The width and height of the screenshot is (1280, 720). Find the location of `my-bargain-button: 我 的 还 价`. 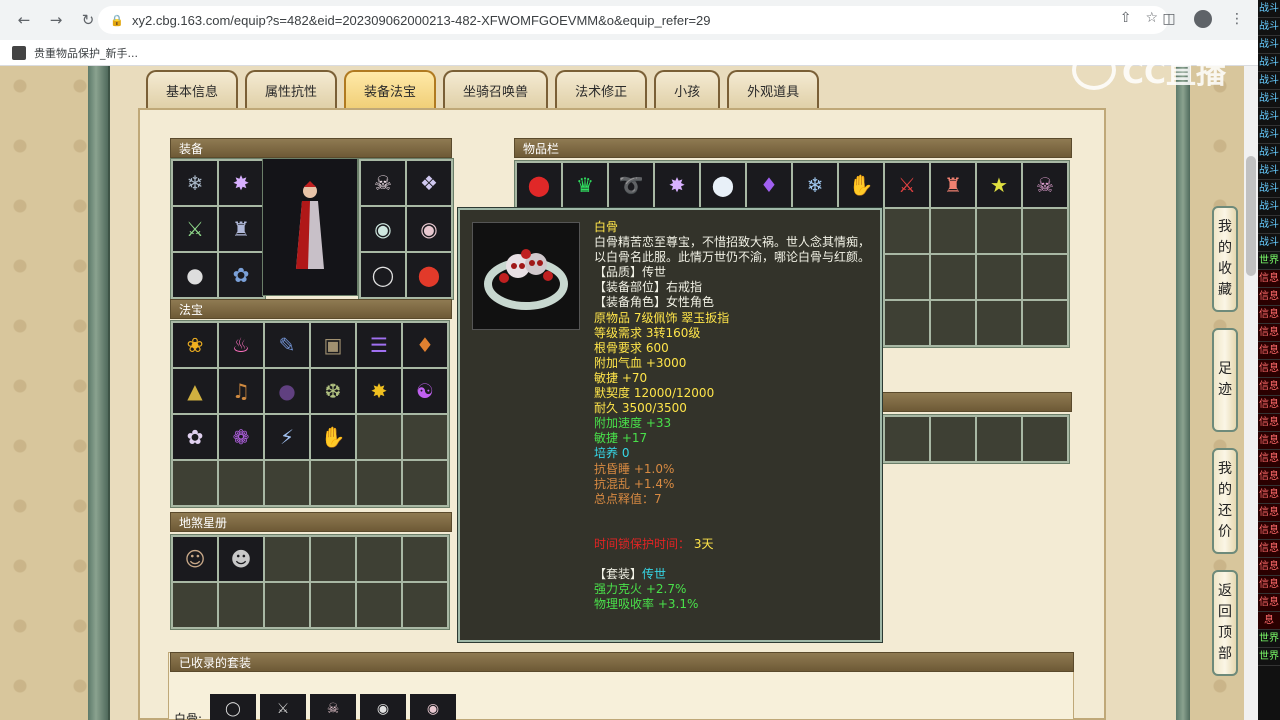

my-bargain-button: 我 的 还 价 is located at coordinates (1225, 501).